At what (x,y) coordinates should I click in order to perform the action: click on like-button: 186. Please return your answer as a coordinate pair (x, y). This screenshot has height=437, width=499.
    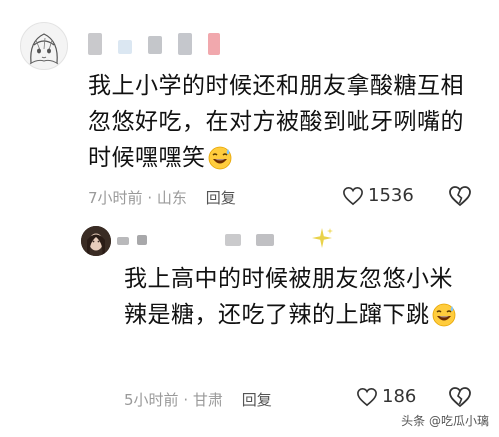
    Looking at the image, I should click on (386, 396).